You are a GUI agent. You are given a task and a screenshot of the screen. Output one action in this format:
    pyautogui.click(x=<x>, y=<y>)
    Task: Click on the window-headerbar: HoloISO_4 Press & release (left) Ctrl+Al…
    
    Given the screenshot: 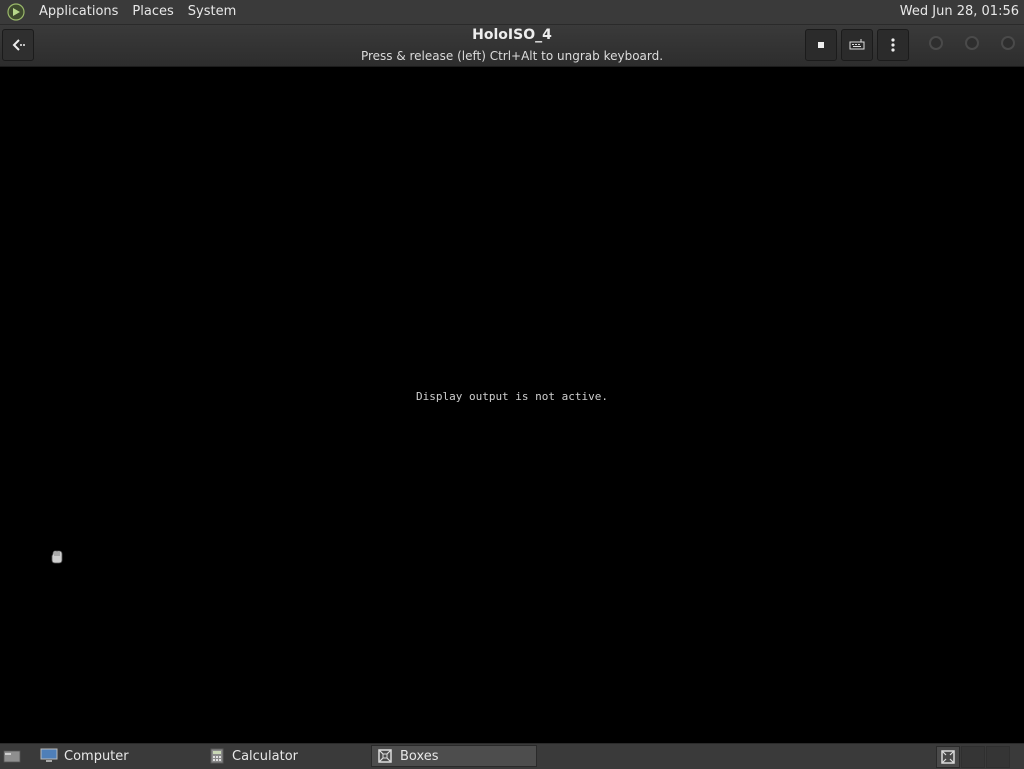 What is the action you would take?
    pyautogui.click(x=512, y=46)
    